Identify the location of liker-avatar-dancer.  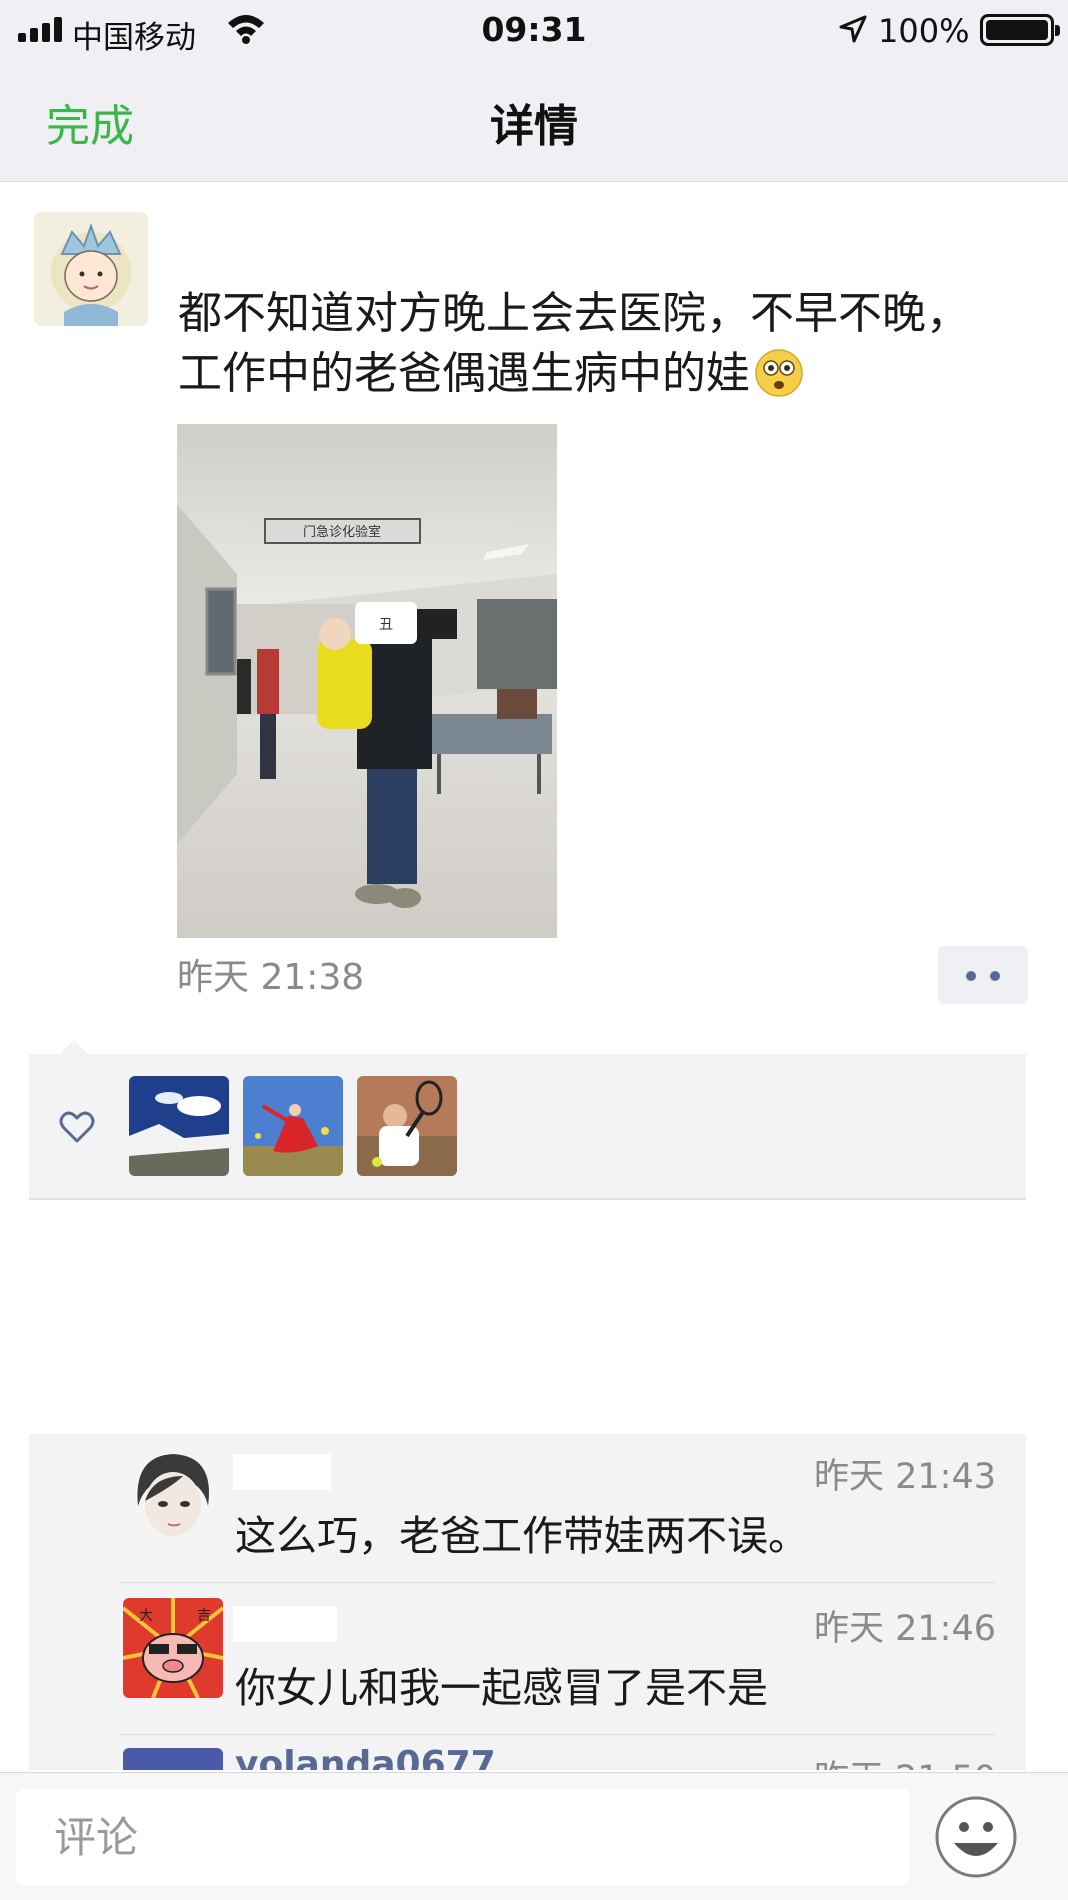
(293, 1126).